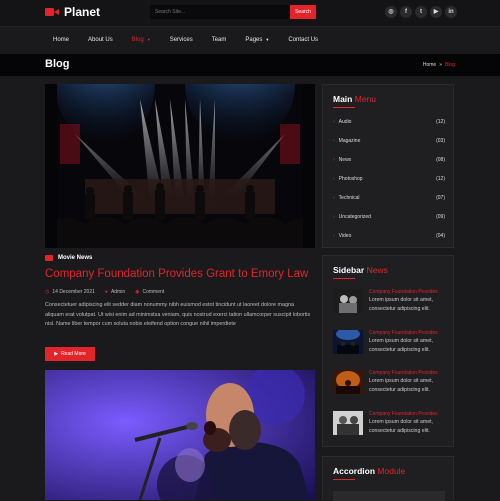 This screenshot has width=500, height=501. What do you see at coordinates (345, 159) in the screenshot?
I see `category-label: News` at bounding box center [345, 159].